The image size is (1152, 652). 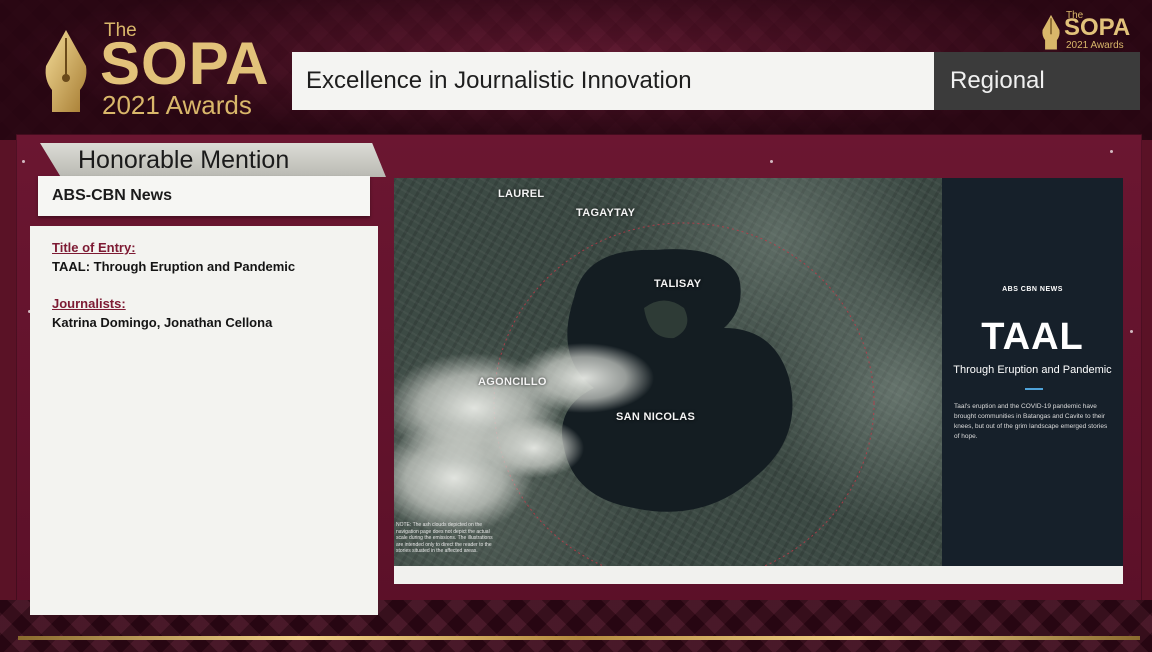 What do you see at coordinates (1034, 389) in the screenshot?
I see `accent-dash` at bounding box center [1034, 389].